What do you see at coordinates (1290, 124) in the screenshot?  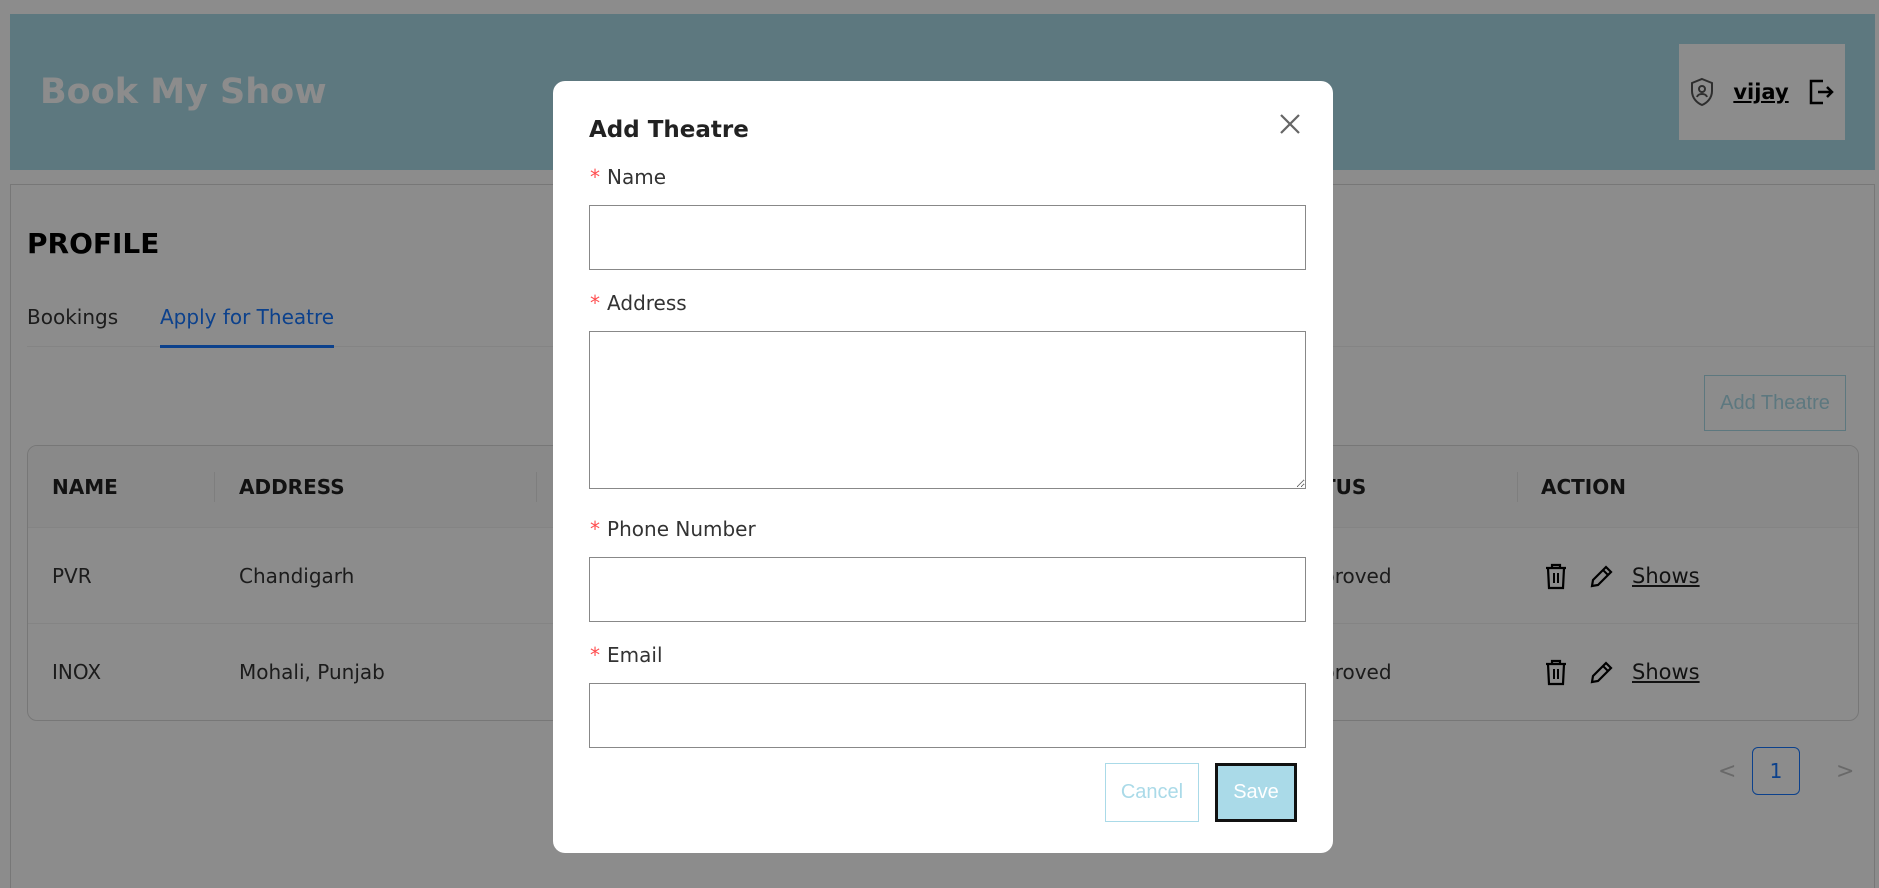 I see `close-icon` at bounding box center [1290, 124].